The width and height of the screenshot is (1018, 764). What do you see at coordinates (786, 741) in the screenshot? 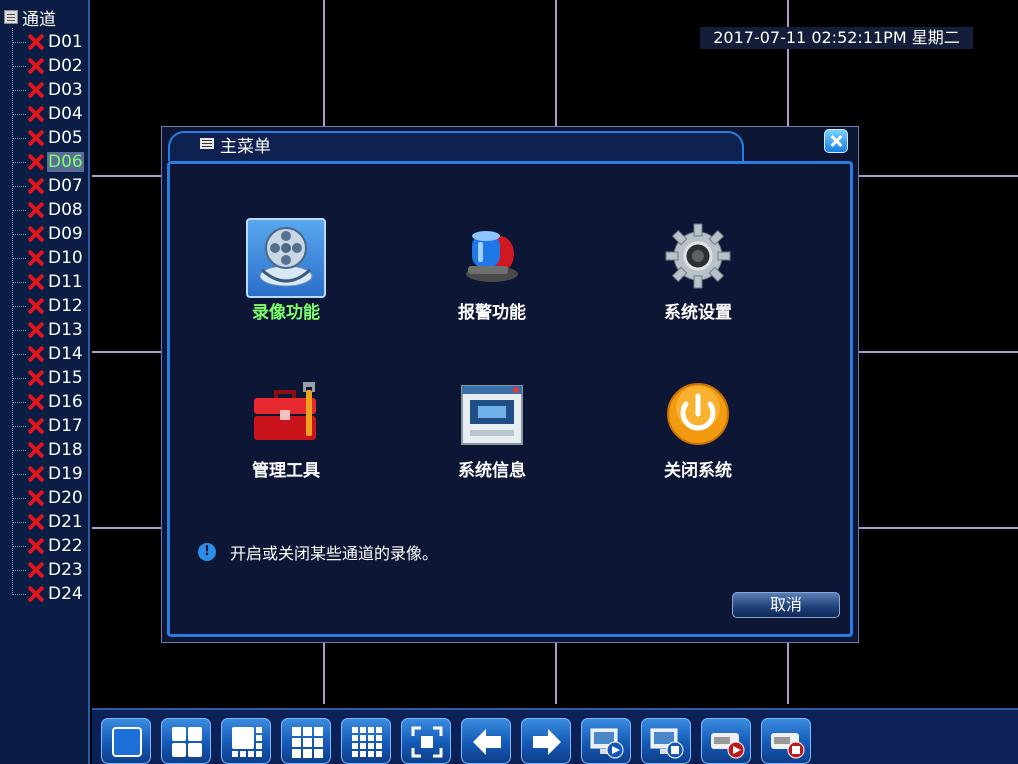
I see `stop-record-button` at bounding box center [786, 741].